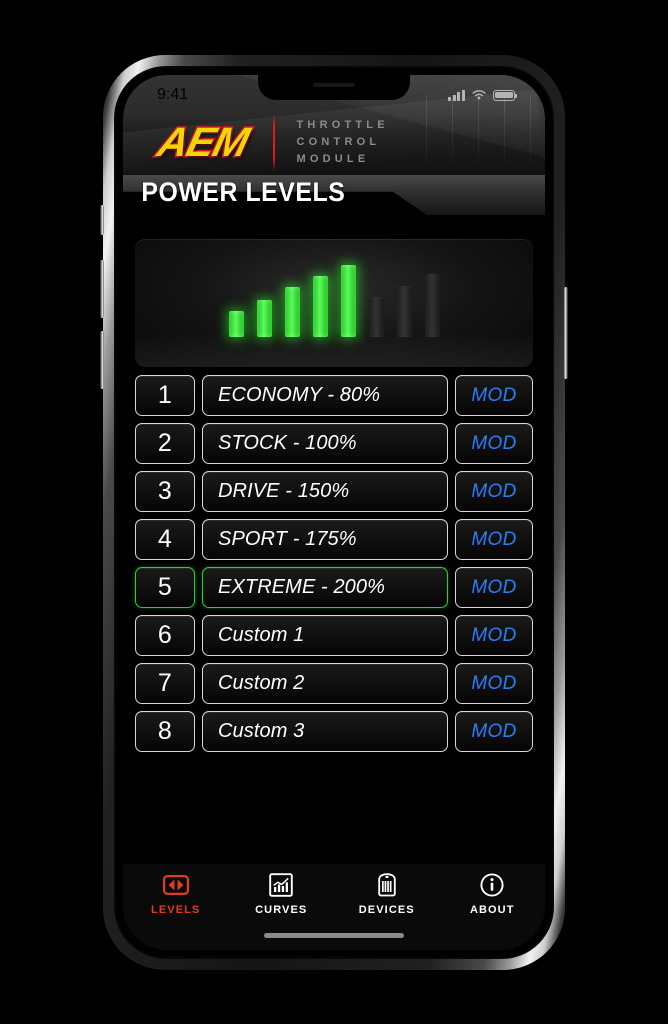 This screenshot has height=1024, width=668. Describe the element at coordinates (325, 683) in the screenshot. I see `level-name-button-7: Custom 2` at that location.